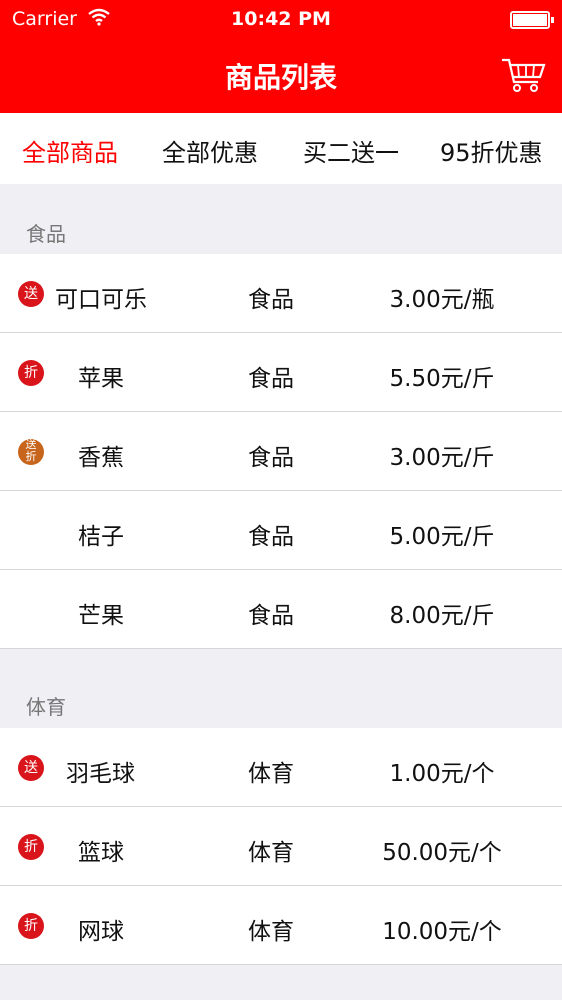 This screenshot has width=562, height=1000. Describe the element at coordinates (46, 707) in the screenshot. I see `section-title: 体育` at that location.